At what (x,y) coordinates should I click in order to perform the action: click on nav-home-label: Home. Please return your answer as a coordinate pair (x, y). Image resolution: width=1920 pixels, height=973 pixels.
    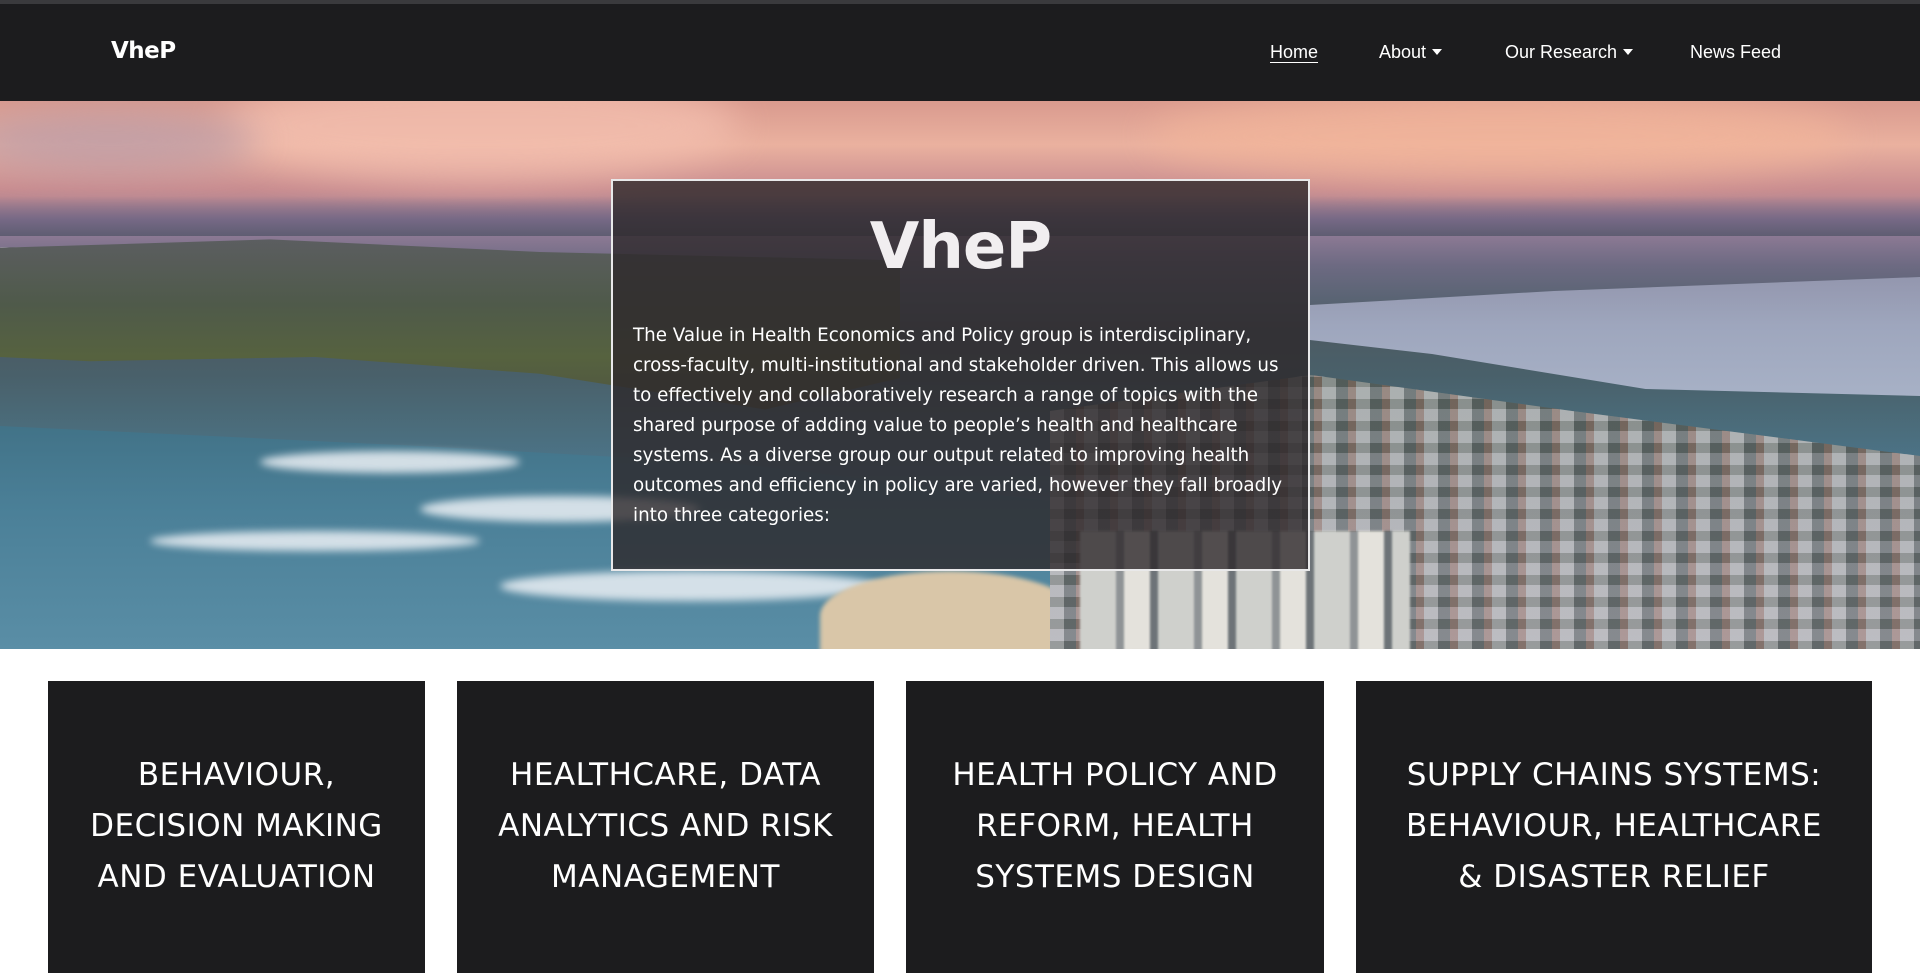
    Looking at the image, I should click on (1294, 52).